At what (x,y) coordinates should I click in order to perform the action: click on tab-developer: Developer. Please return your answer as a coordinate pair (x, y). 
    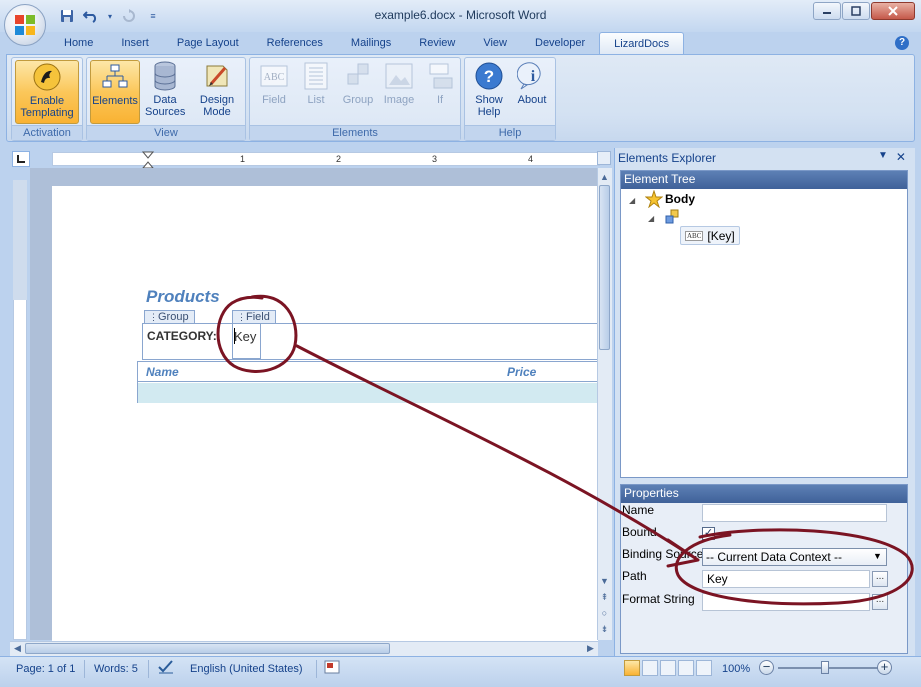
    Looking at the image, I should click on (560, 43).